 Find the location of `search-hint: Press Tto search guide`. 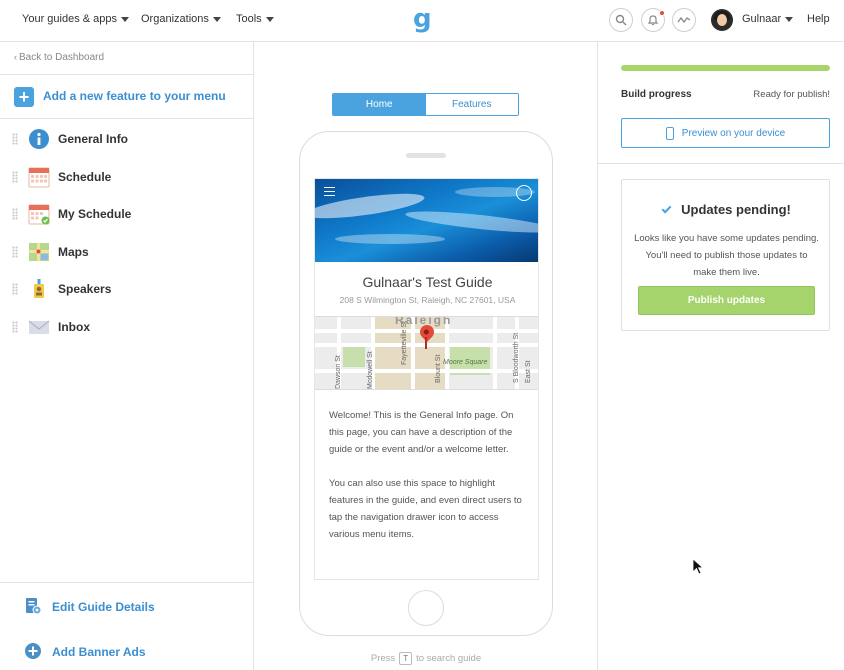

search-hint: Press Tto search guide is located at coordinates (426, 658).